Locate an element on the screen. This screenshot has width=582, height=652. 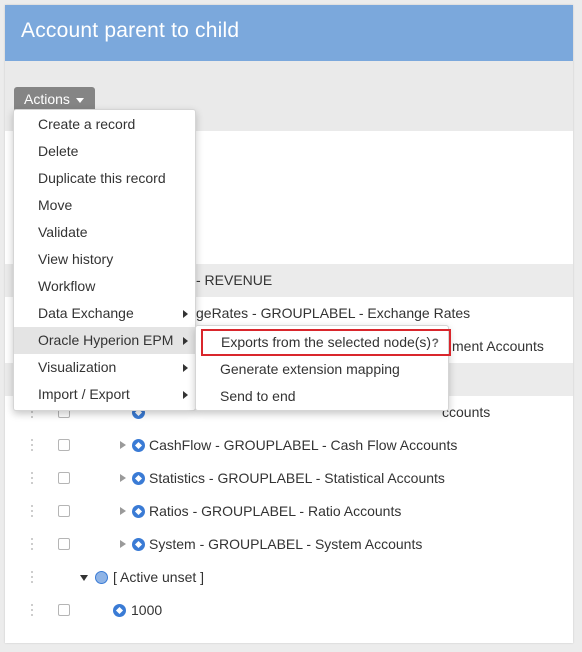
submenu-item-send-to-end: Send to end is located at coordinates (322, 396).